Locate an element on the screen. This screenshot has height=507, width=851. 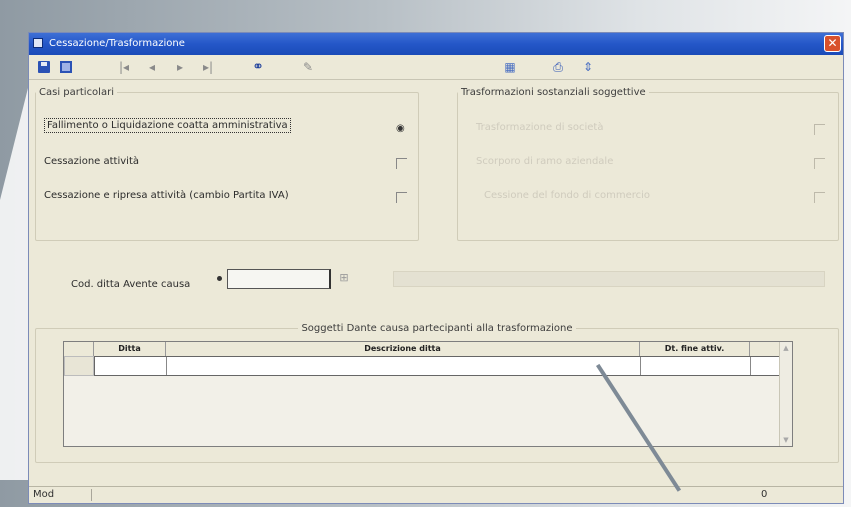
cod-ditta-description is located at coordinates (609, 279).